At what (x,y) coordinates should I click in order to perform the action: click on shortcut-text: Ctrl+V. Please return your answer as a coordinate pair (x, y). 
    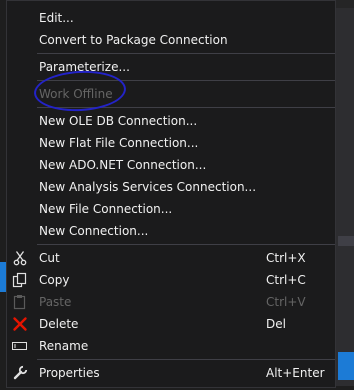
    Looking at the image, I should click on (286, 302).